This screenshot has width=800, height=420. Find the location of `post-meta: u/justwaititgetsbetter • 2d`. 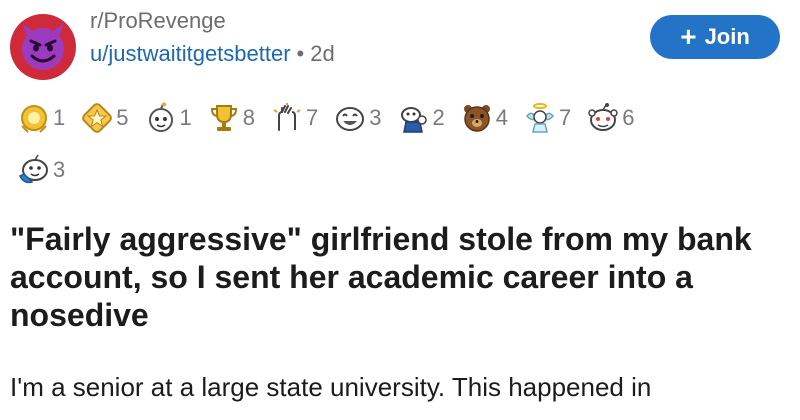

post-meta: u/justwaititgetsbetter • 2d is located at coordinates (212, 54).